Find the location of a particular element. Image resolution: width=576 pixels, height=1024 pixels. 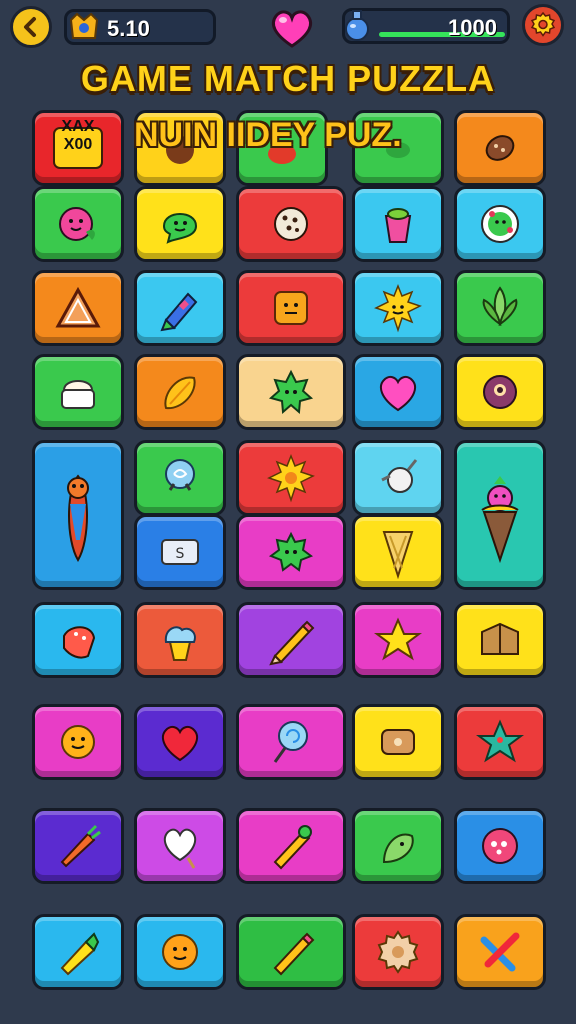

carrot-icon is located at coordinates (80, 846).